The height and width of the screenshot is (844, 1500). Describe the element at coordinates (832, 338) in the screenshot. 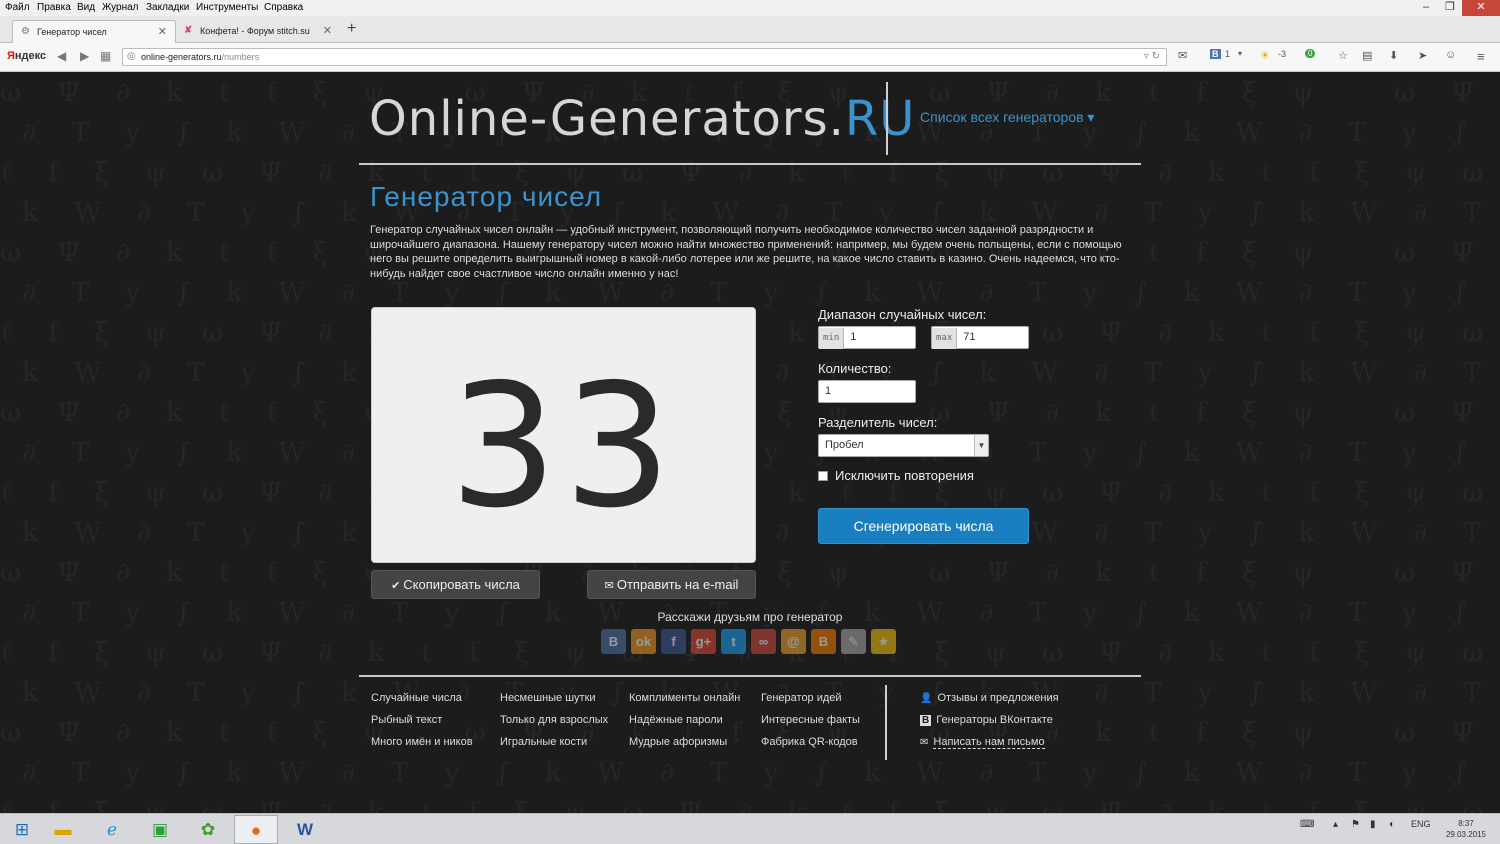

I see `min-tag: min` at that location.